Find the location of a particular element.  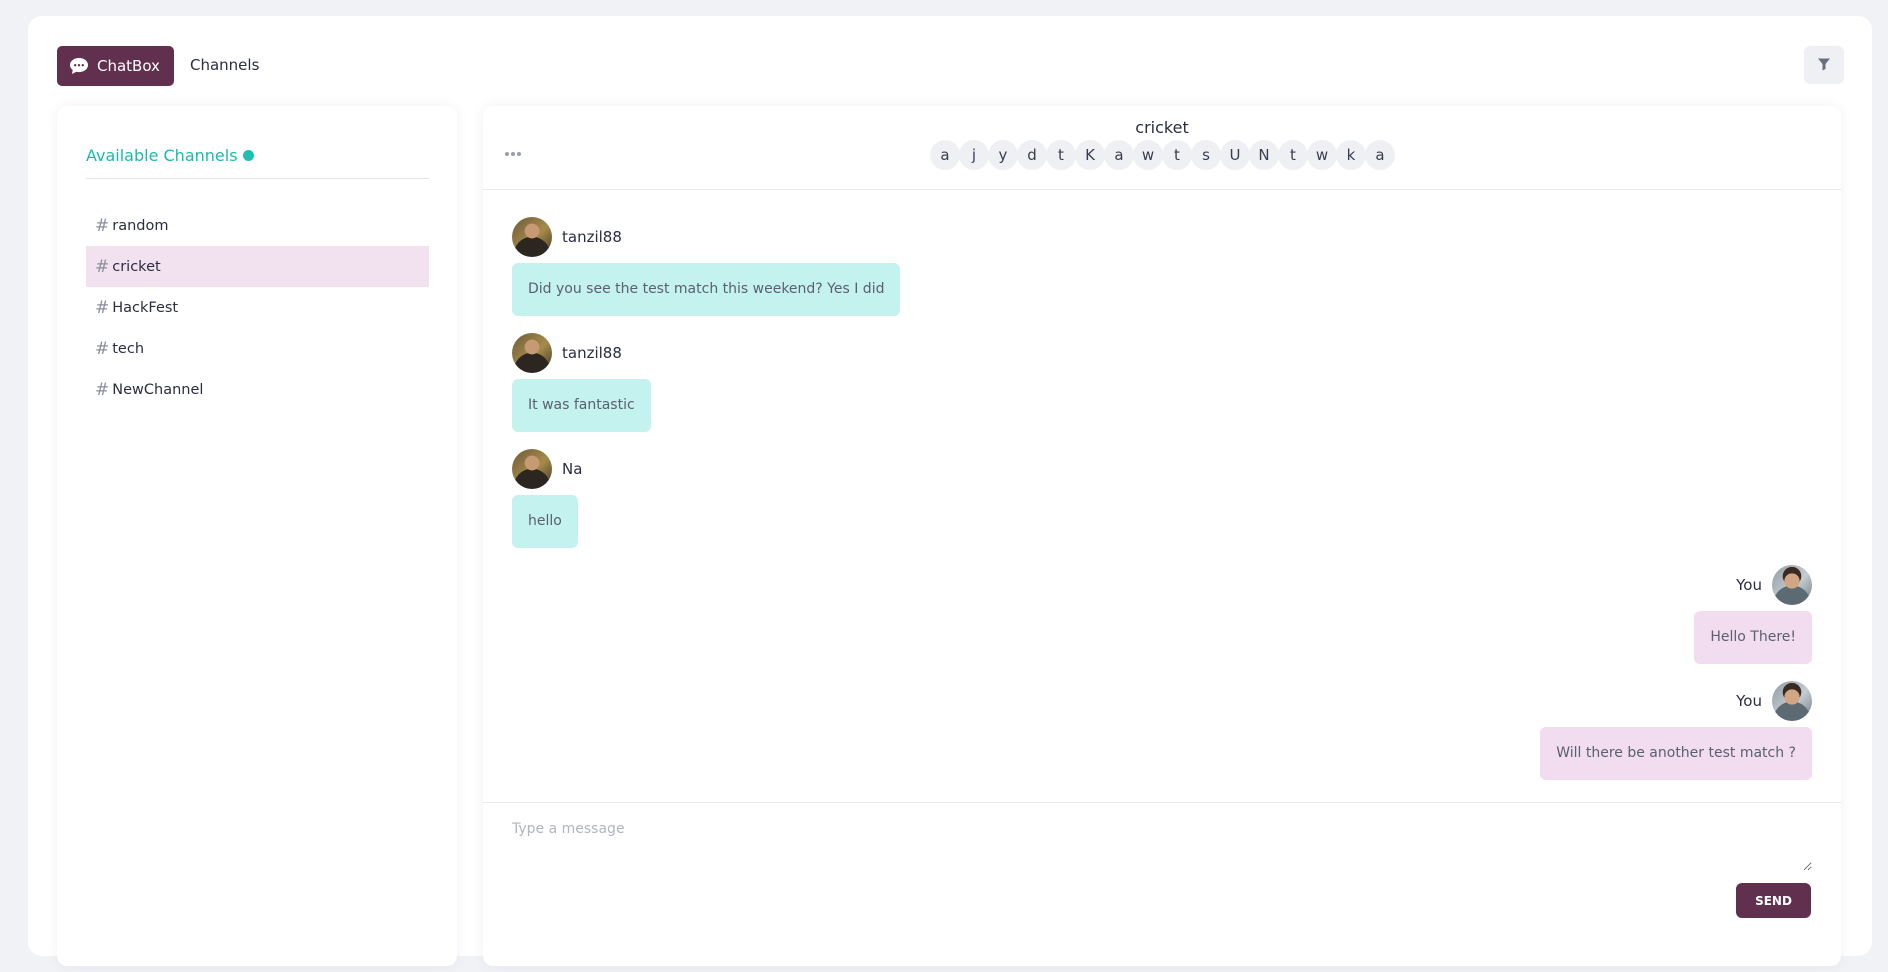

member-avatar: s is located at coordinates (1206, 155).